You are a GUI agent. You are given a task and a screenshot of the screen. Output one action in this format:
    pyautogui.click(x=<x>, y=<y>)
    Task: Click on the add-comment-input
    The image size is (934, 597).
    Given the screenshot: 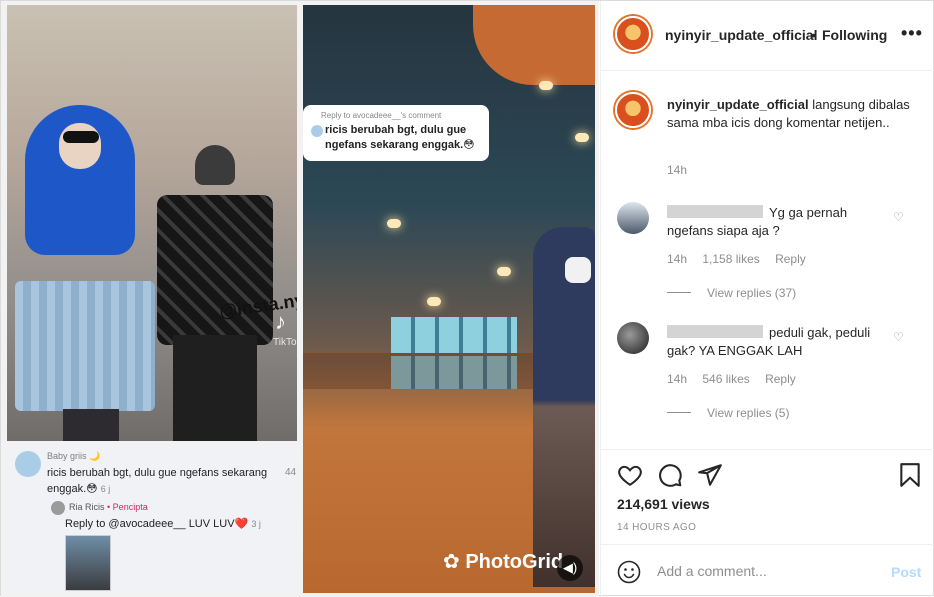 What is the action you would take?
    pyautogui.click(x=767, y=571)
    